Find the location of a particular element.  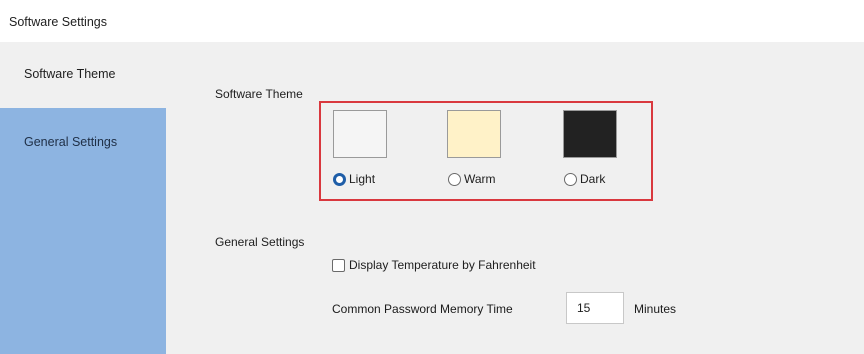

password-memory-input is located at coordinates (595, 308).